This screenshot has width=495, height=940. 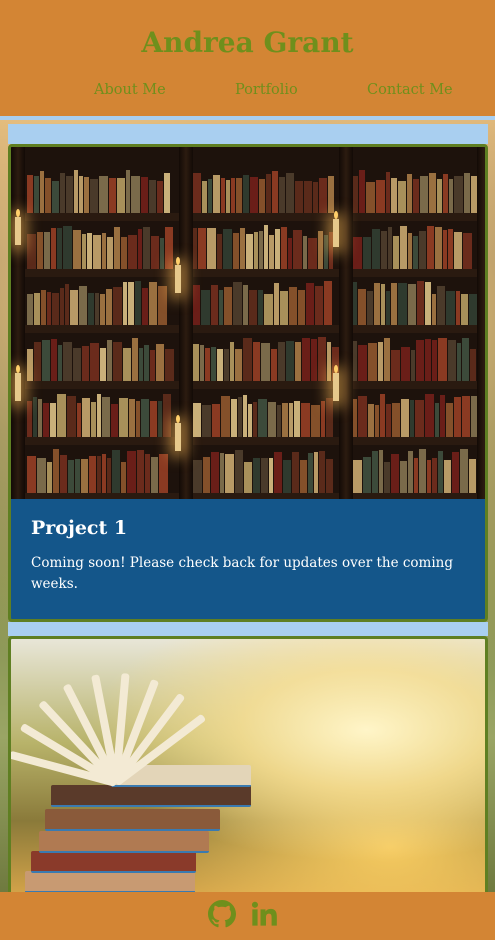 I want to click on linkedin-icon, so click(x=264, y=916).